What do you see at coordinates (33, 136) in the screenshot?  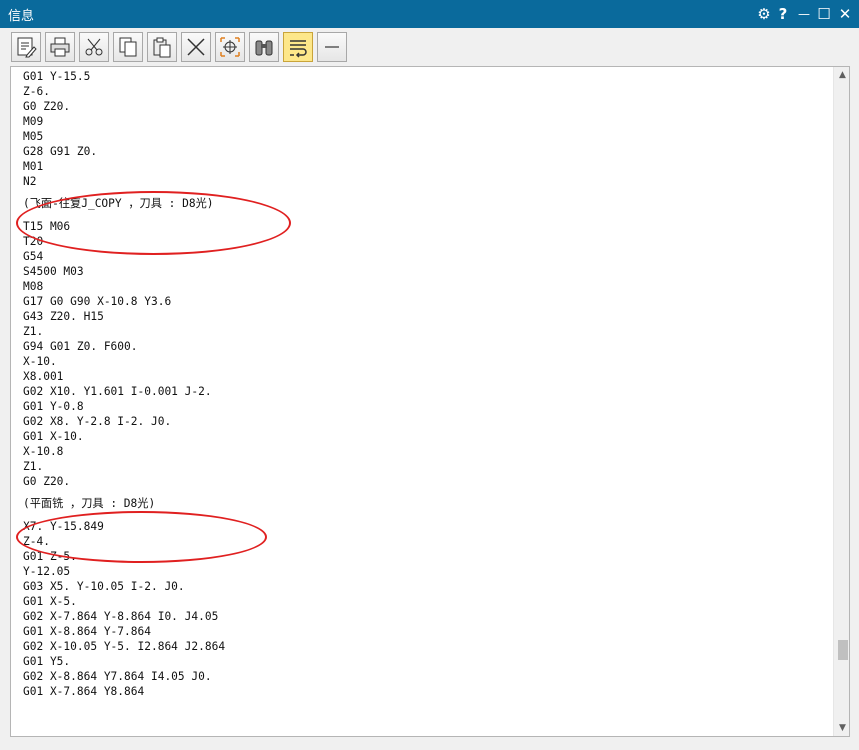 I see `code-line: M05` at bounding box center [33, 136].